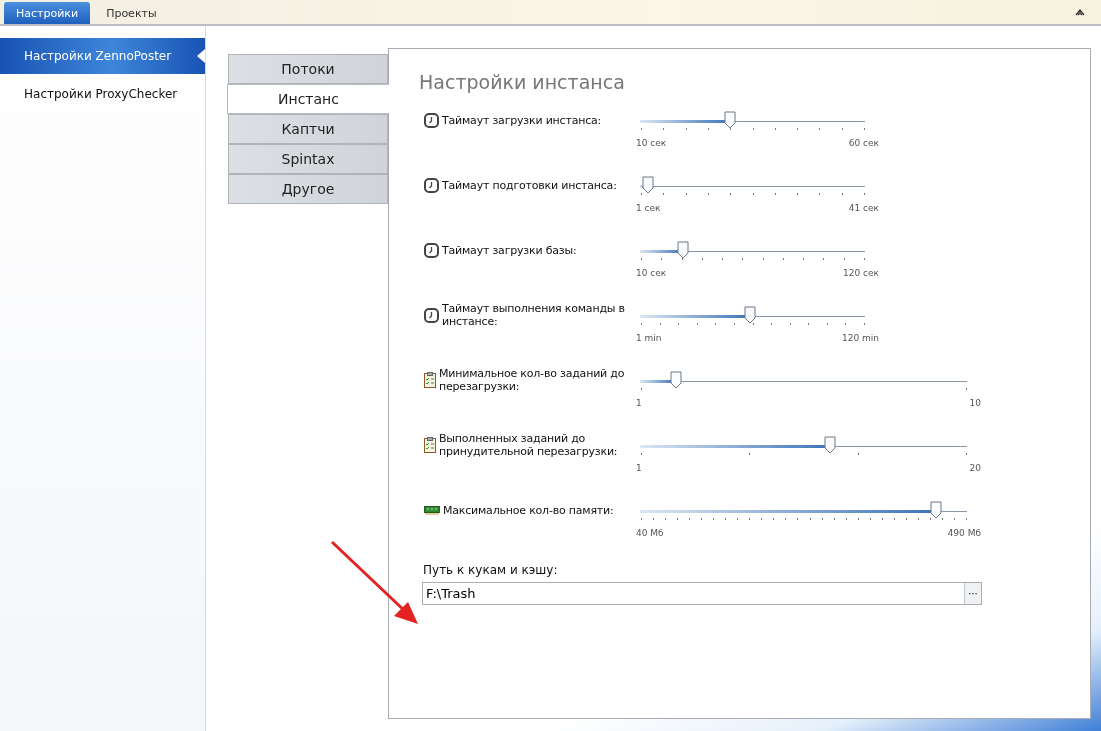 This screenshot has width=1101, height=731. What do you see at coordinates (491, 570) in the screenshot?
I see `path-label: Путь к кукам и кэшу:` at bounding box center [491, 570].